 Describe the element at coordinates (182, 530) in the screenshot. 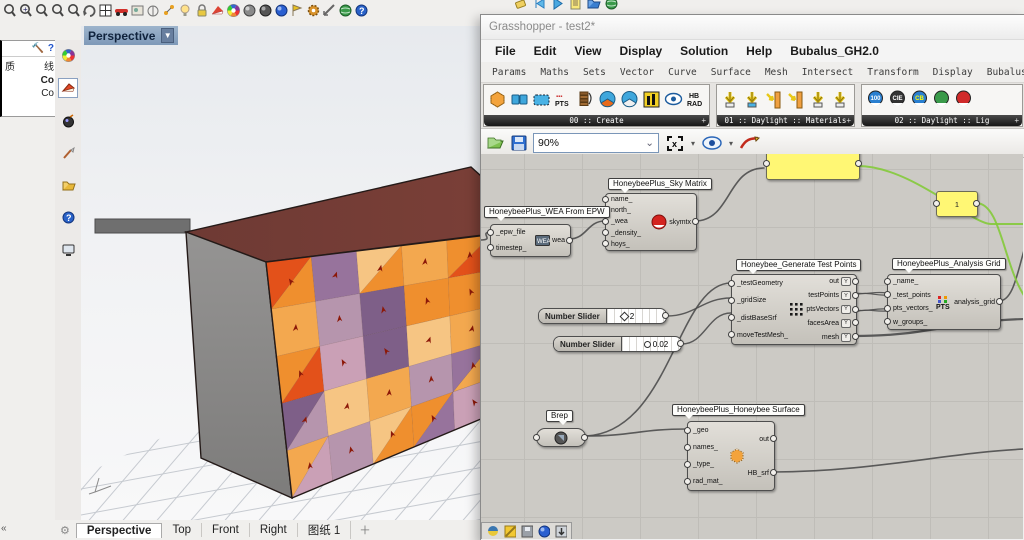

I see `view-tab-1: Top` at that location.